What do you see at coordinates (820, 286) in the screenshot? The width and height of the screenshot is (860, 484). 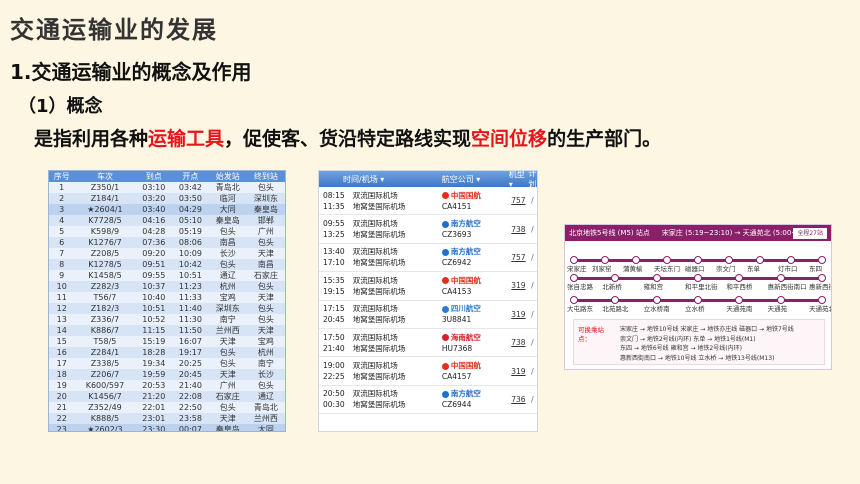 I see `metro-station-name: 惠新西街北口` at bounding box center [820, 286].